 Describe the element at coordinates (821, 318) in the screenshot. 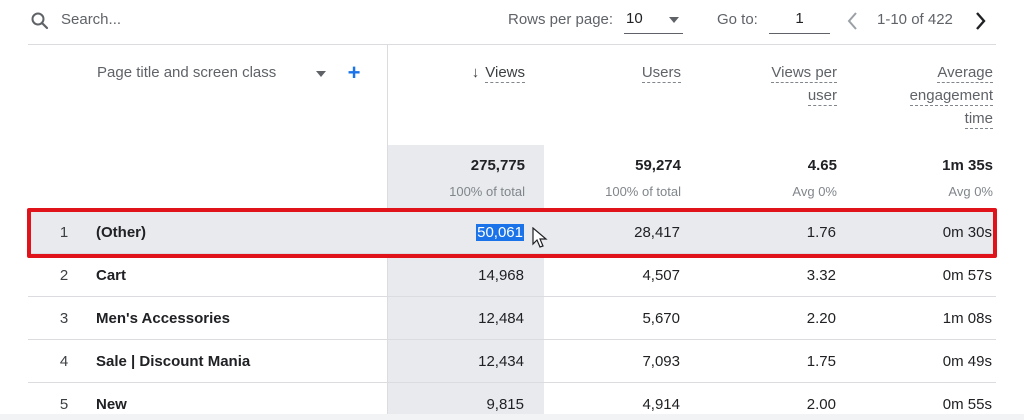

I see `row-views-per-user: 2.20` at that location.